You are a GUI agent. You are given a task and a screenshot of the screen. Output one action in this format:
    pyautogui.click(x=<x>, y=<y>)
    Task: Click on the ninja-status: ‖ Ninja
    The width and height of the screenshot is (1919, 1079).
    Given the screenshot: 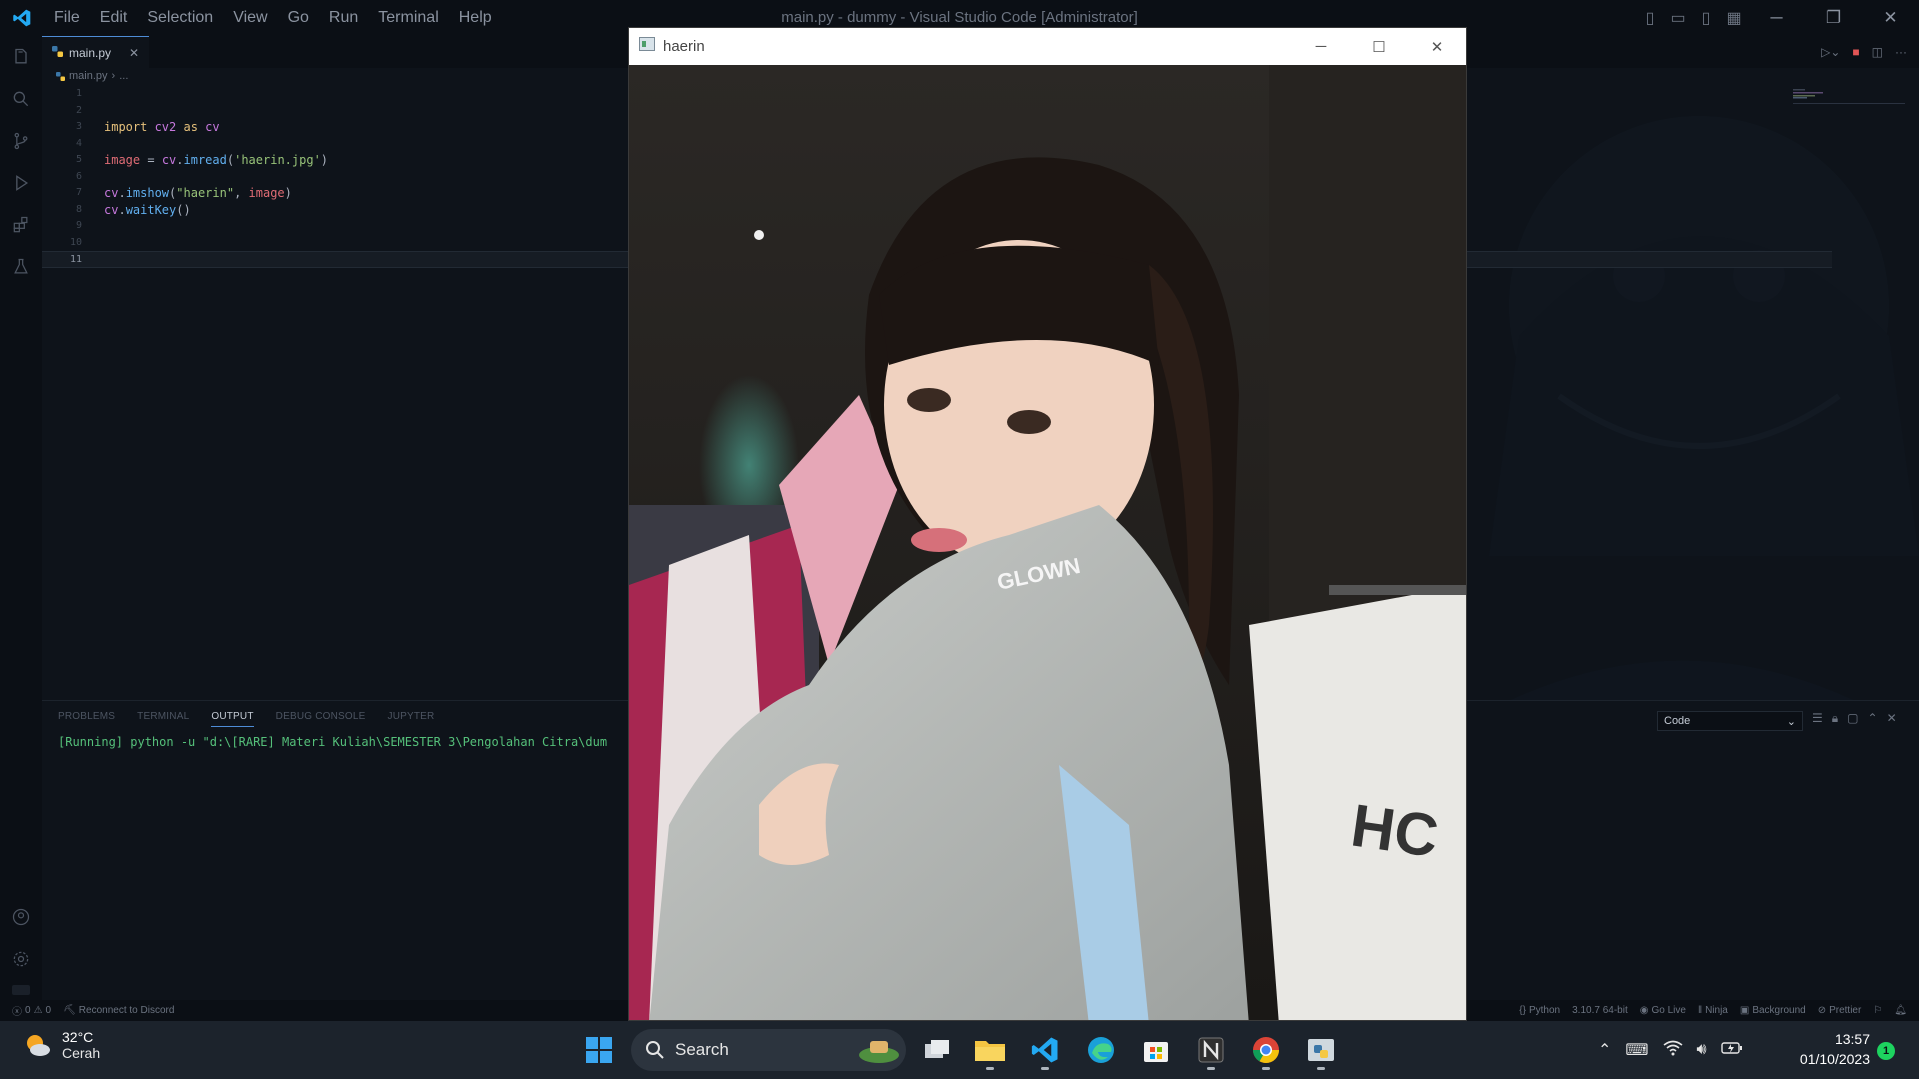 What is the action you would take?
    pyautogui.click(x=1713, y=1010)
    